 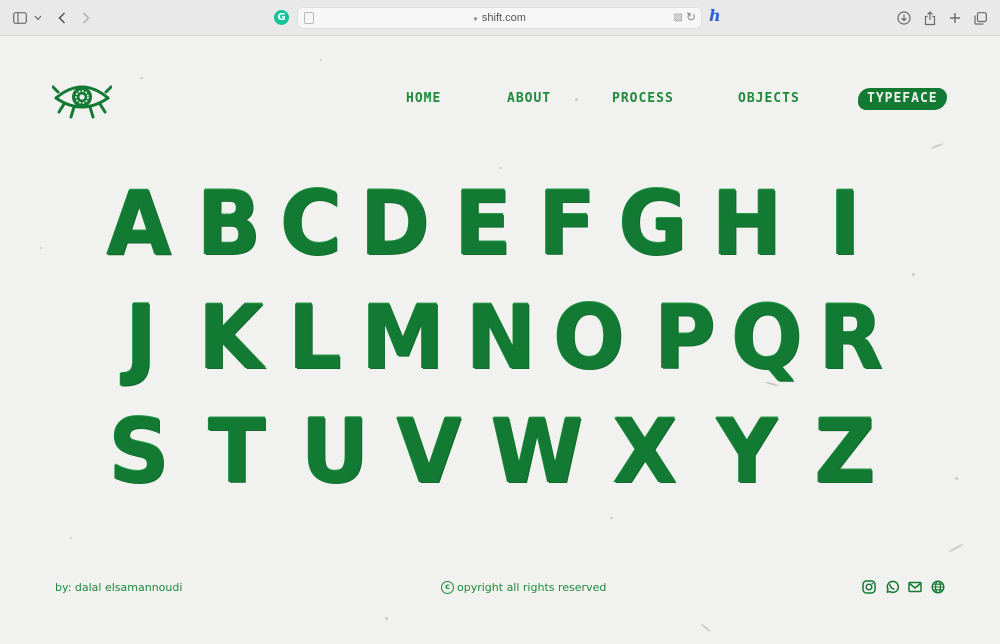 What do you see at coordinates (403, 337) in the screenshot?
I see `glyph-m: M` at bounding box center [403, 337].